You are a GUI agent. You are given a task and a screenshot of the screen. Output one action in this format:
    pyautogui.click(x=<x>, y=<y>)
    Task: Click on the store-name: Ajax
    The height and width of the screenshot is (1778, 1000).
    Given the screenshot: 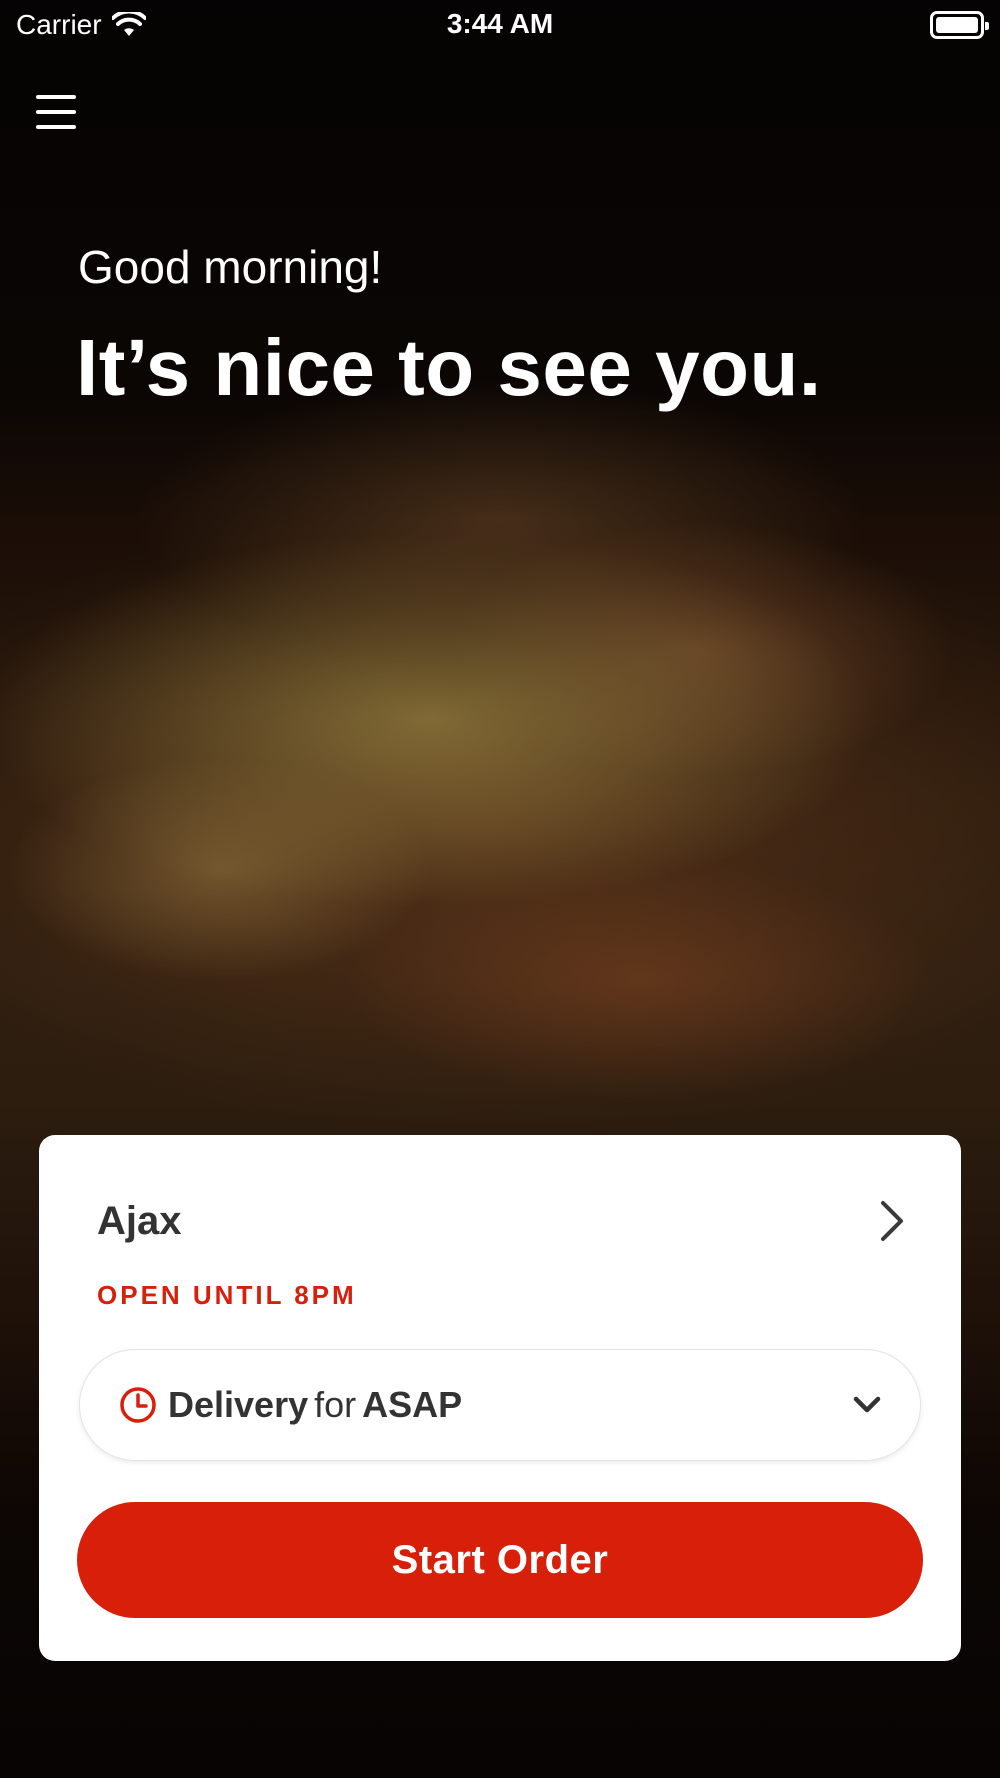 What is the action you would take?
    pyautogui.click(x=139, y=1220)
    